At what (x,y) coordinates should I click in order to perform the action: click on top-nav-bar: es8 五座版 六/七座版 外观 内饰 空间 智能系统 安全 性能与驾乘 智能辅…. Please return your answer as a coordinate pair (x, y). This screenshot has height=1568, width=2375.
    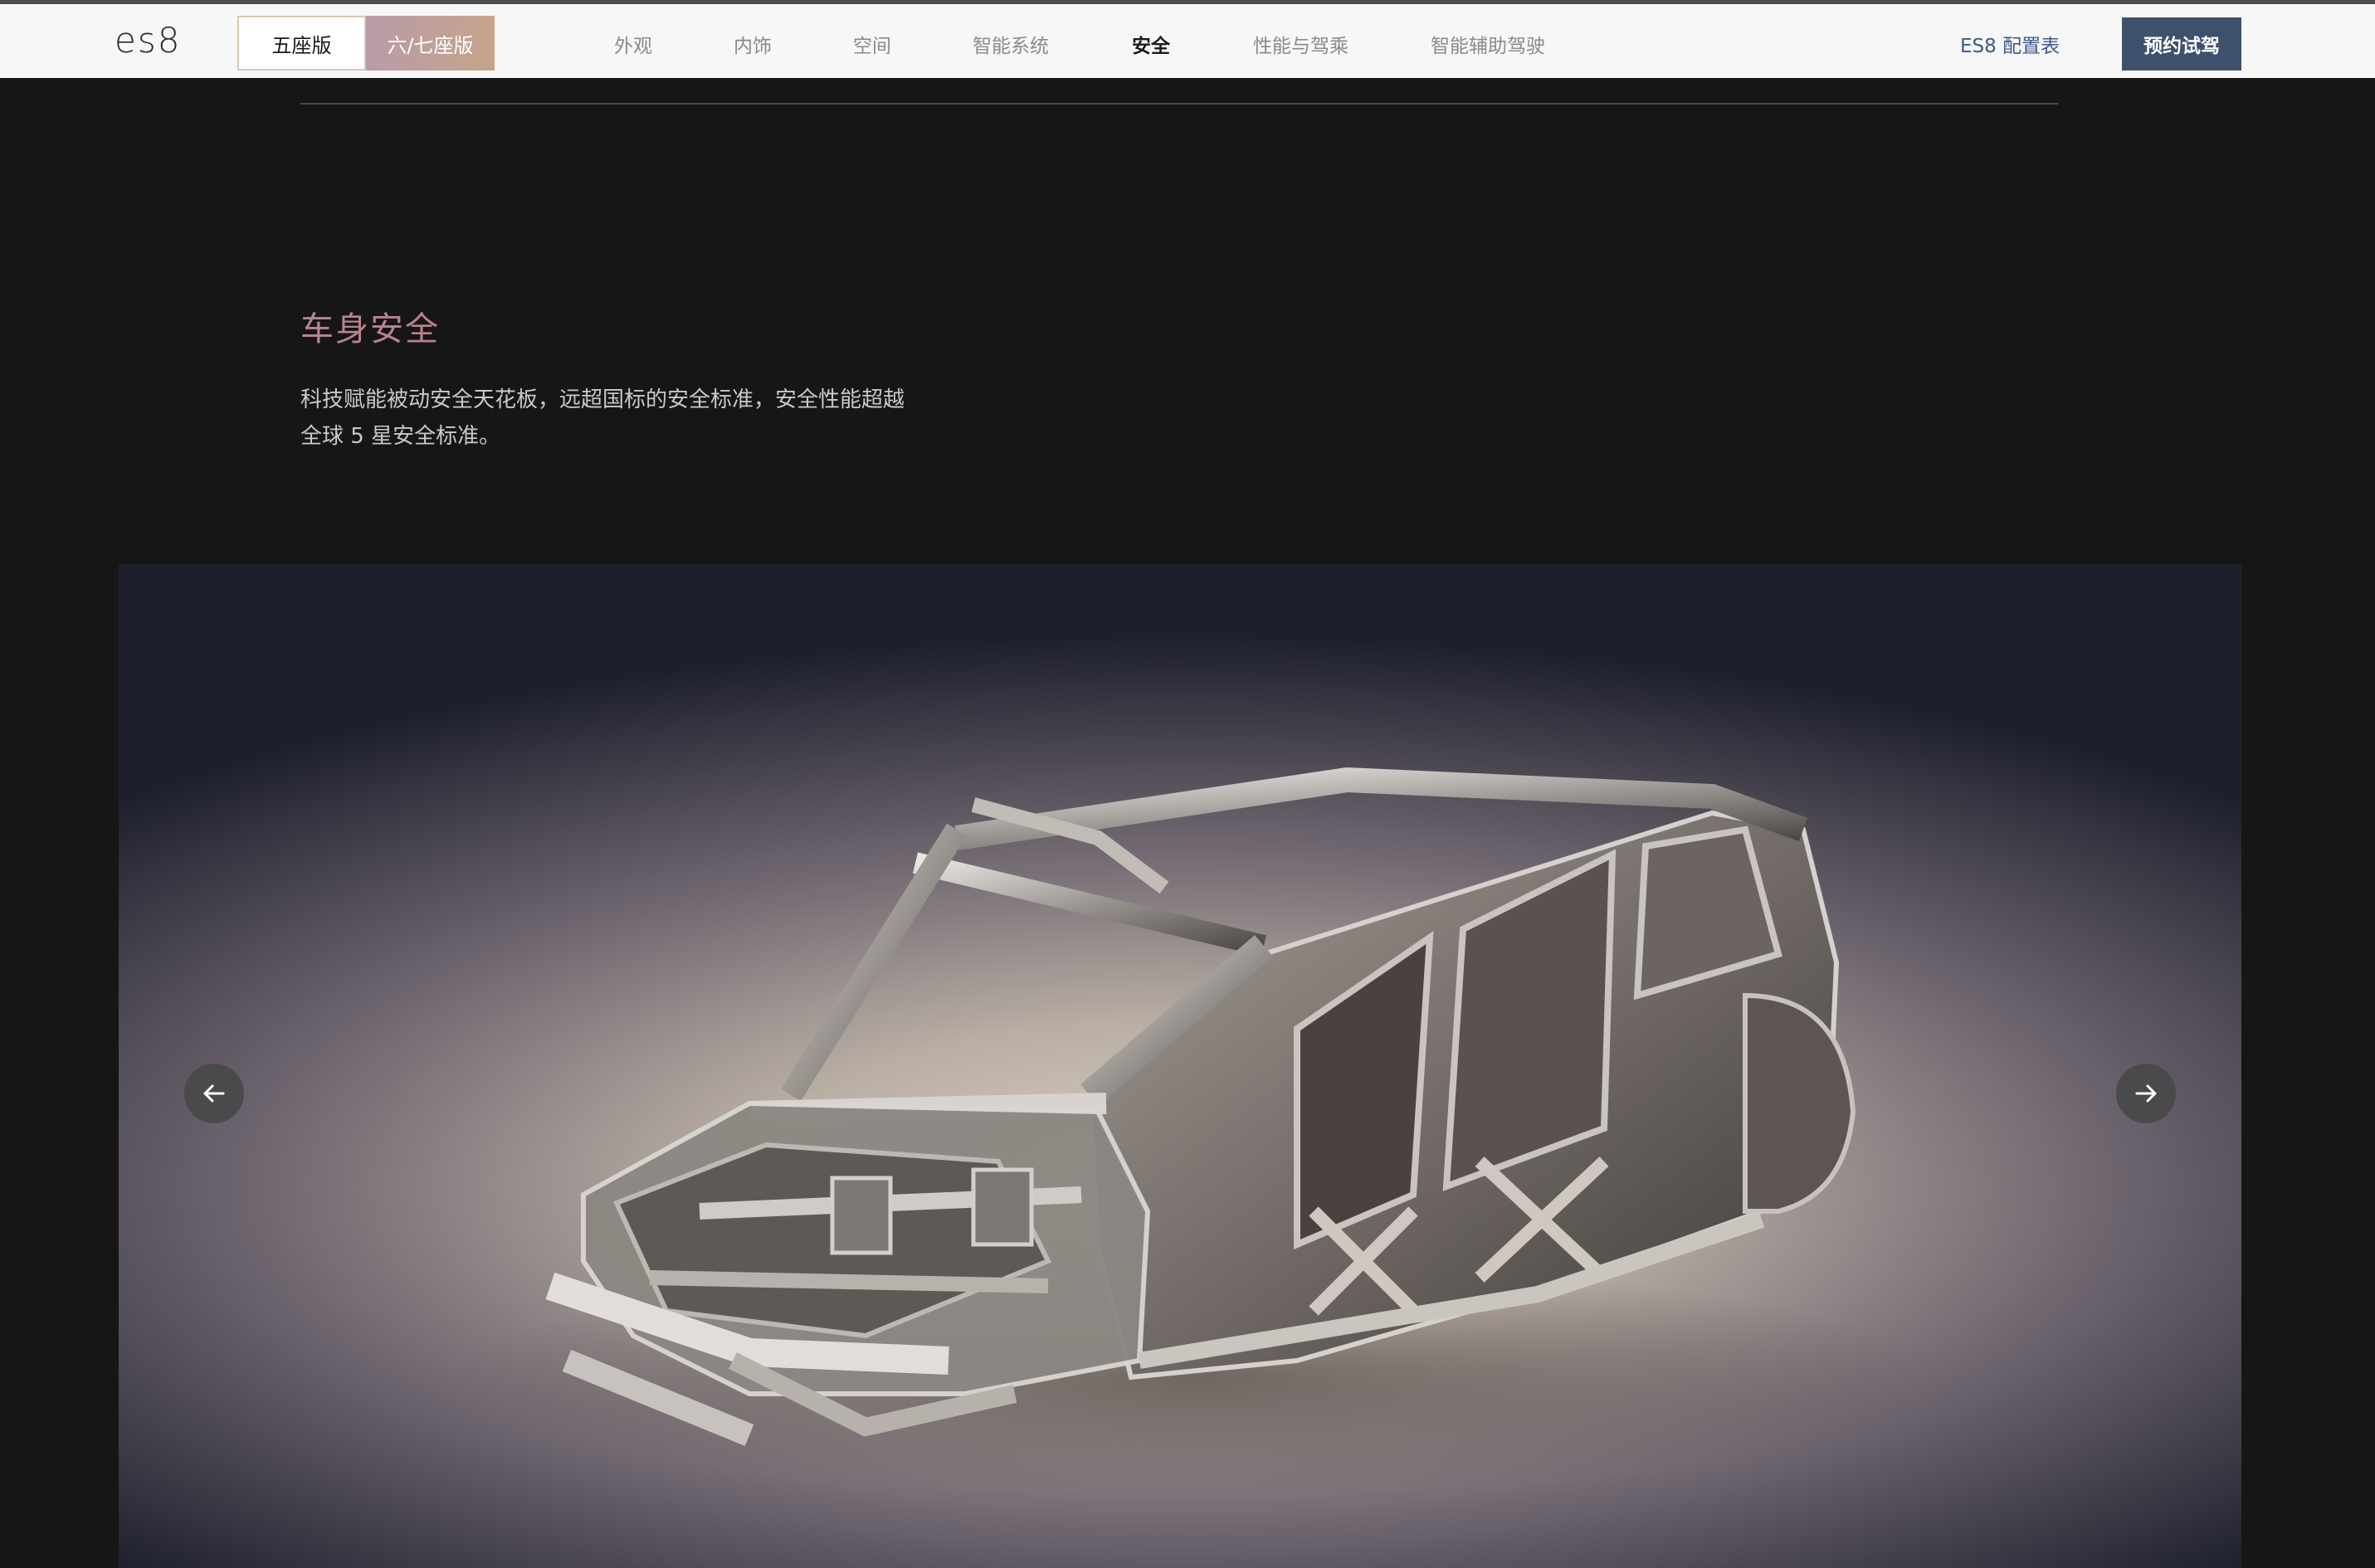
    Looking at the image, I should click on (1187, 39).